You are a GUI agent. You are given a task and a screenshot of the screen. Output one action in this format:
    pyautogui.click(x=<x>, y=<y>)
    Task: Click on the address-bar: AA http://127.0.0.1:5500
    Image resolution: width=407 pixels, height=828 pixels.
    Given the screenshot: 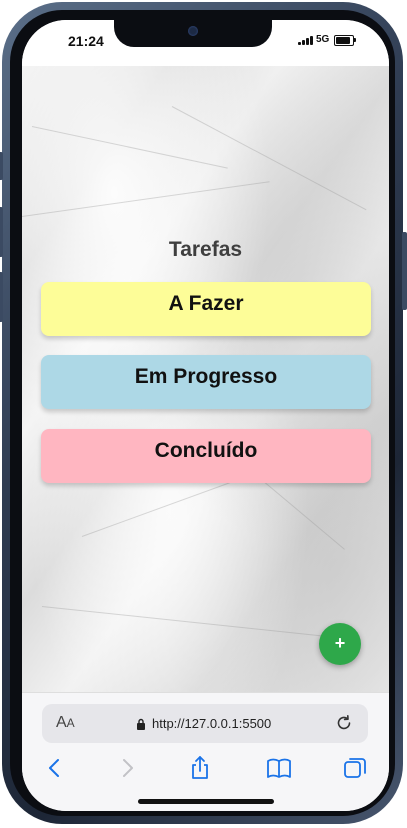 What is the action you would take?
    pyautogui.click(x=205, y=723)
    